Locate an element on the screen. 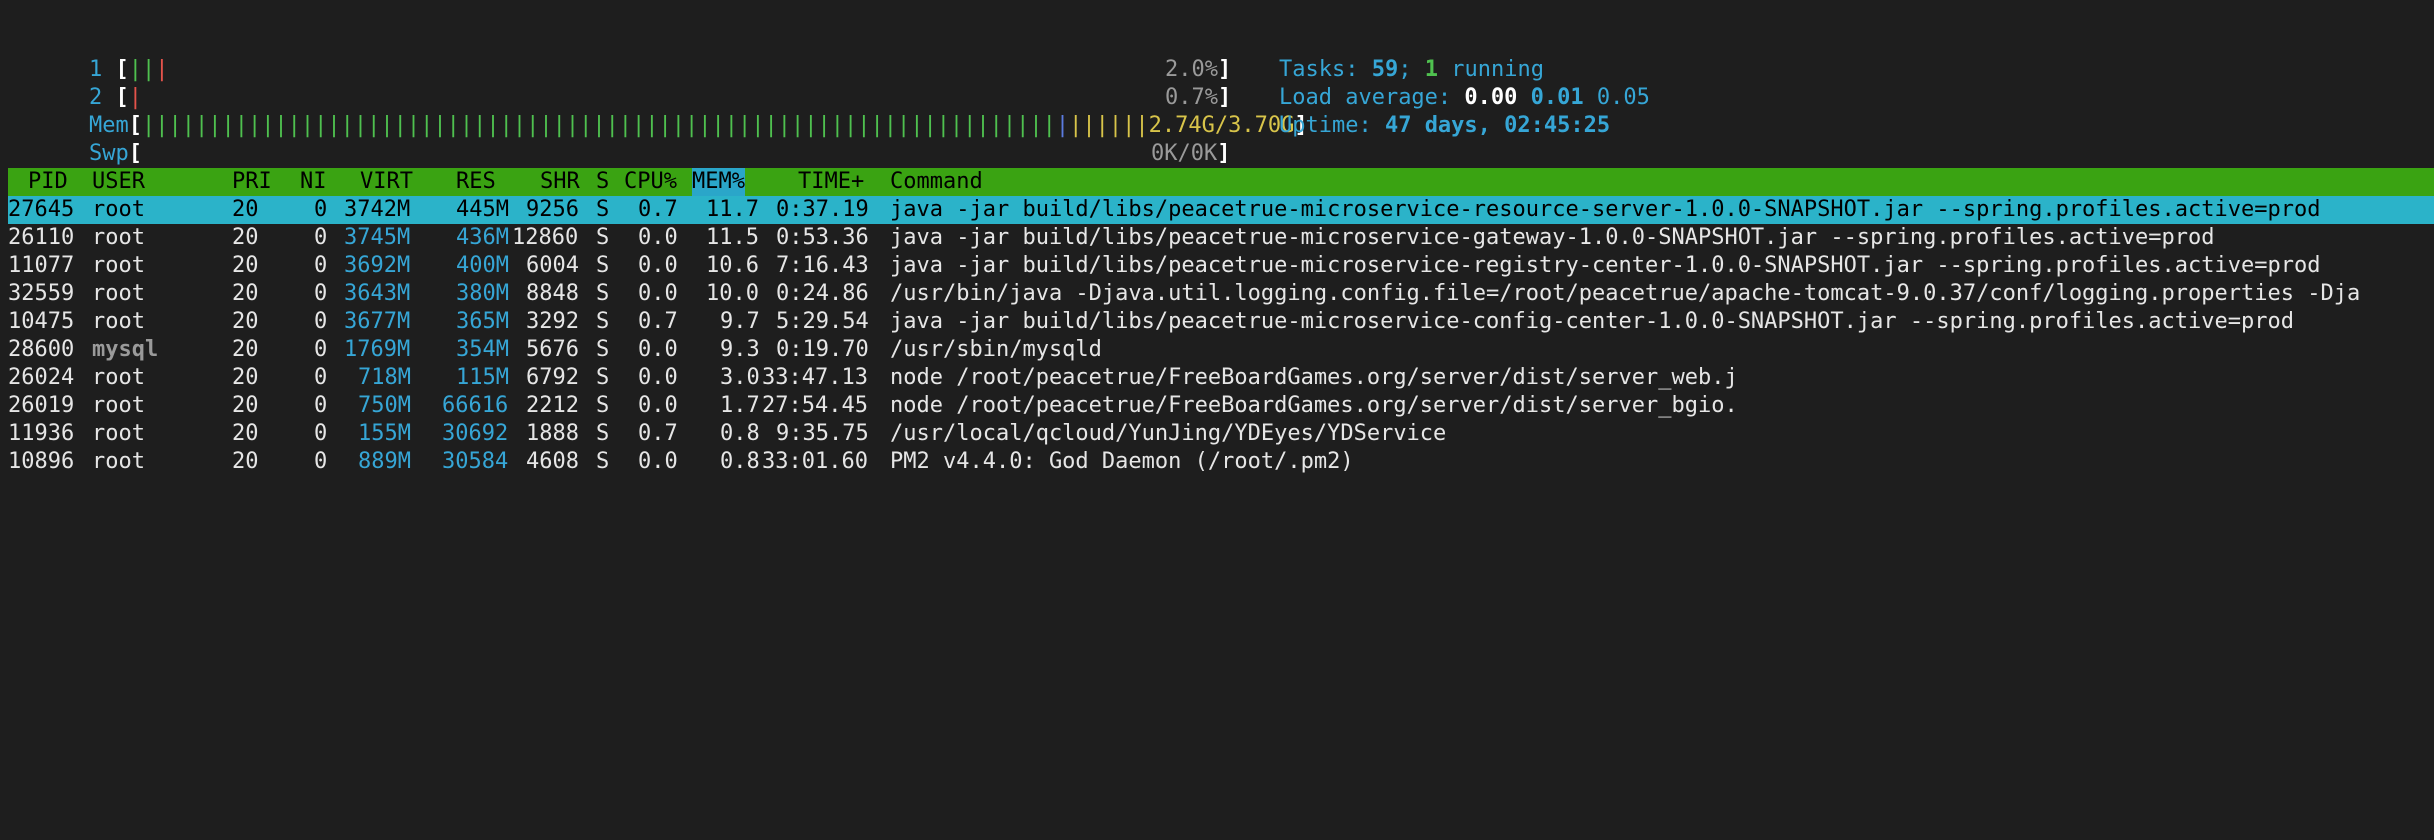 This screenshot has height=840, width=2434. time: 0:53.36 is located at coordinates (822, 237).